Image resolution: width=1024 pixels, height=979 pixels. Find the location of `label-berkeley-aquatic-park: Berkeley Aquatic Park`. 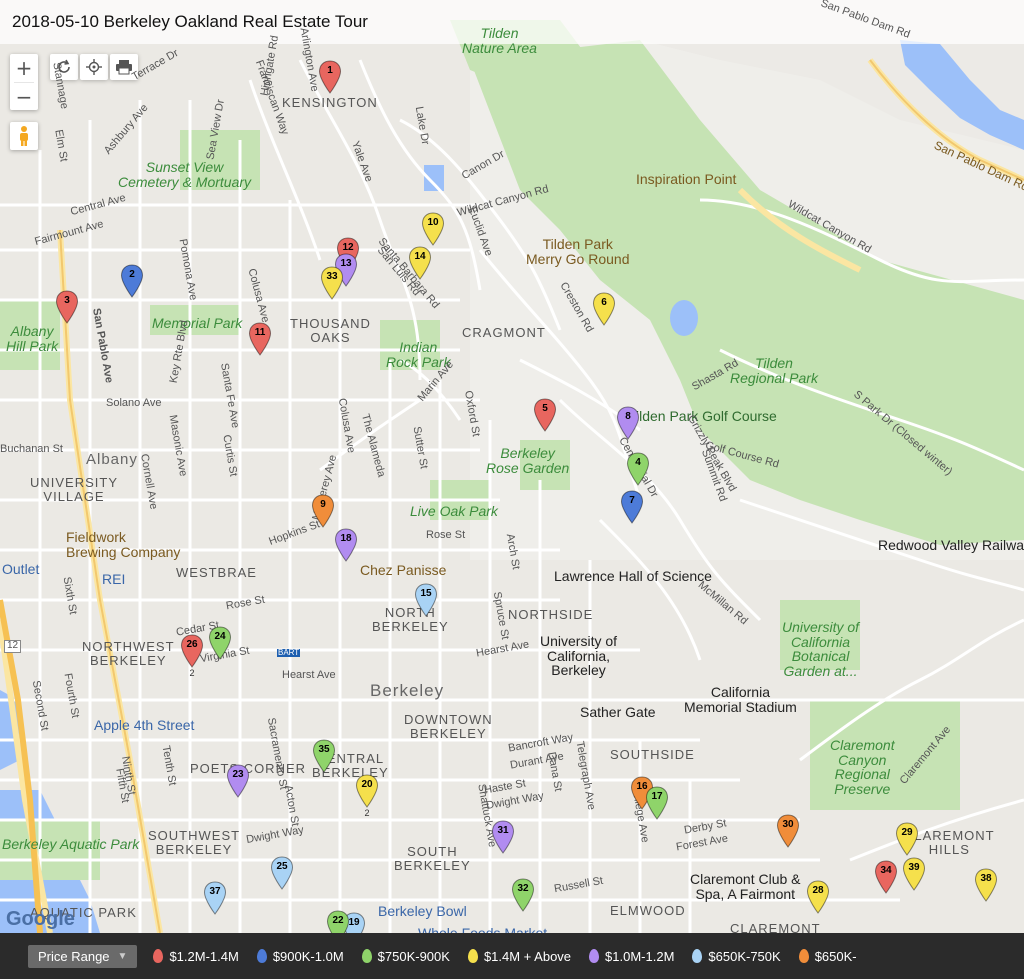

label-berkeley-aquatic-park: Berkeley Aquatic Park is located at coordinates (71, 844).